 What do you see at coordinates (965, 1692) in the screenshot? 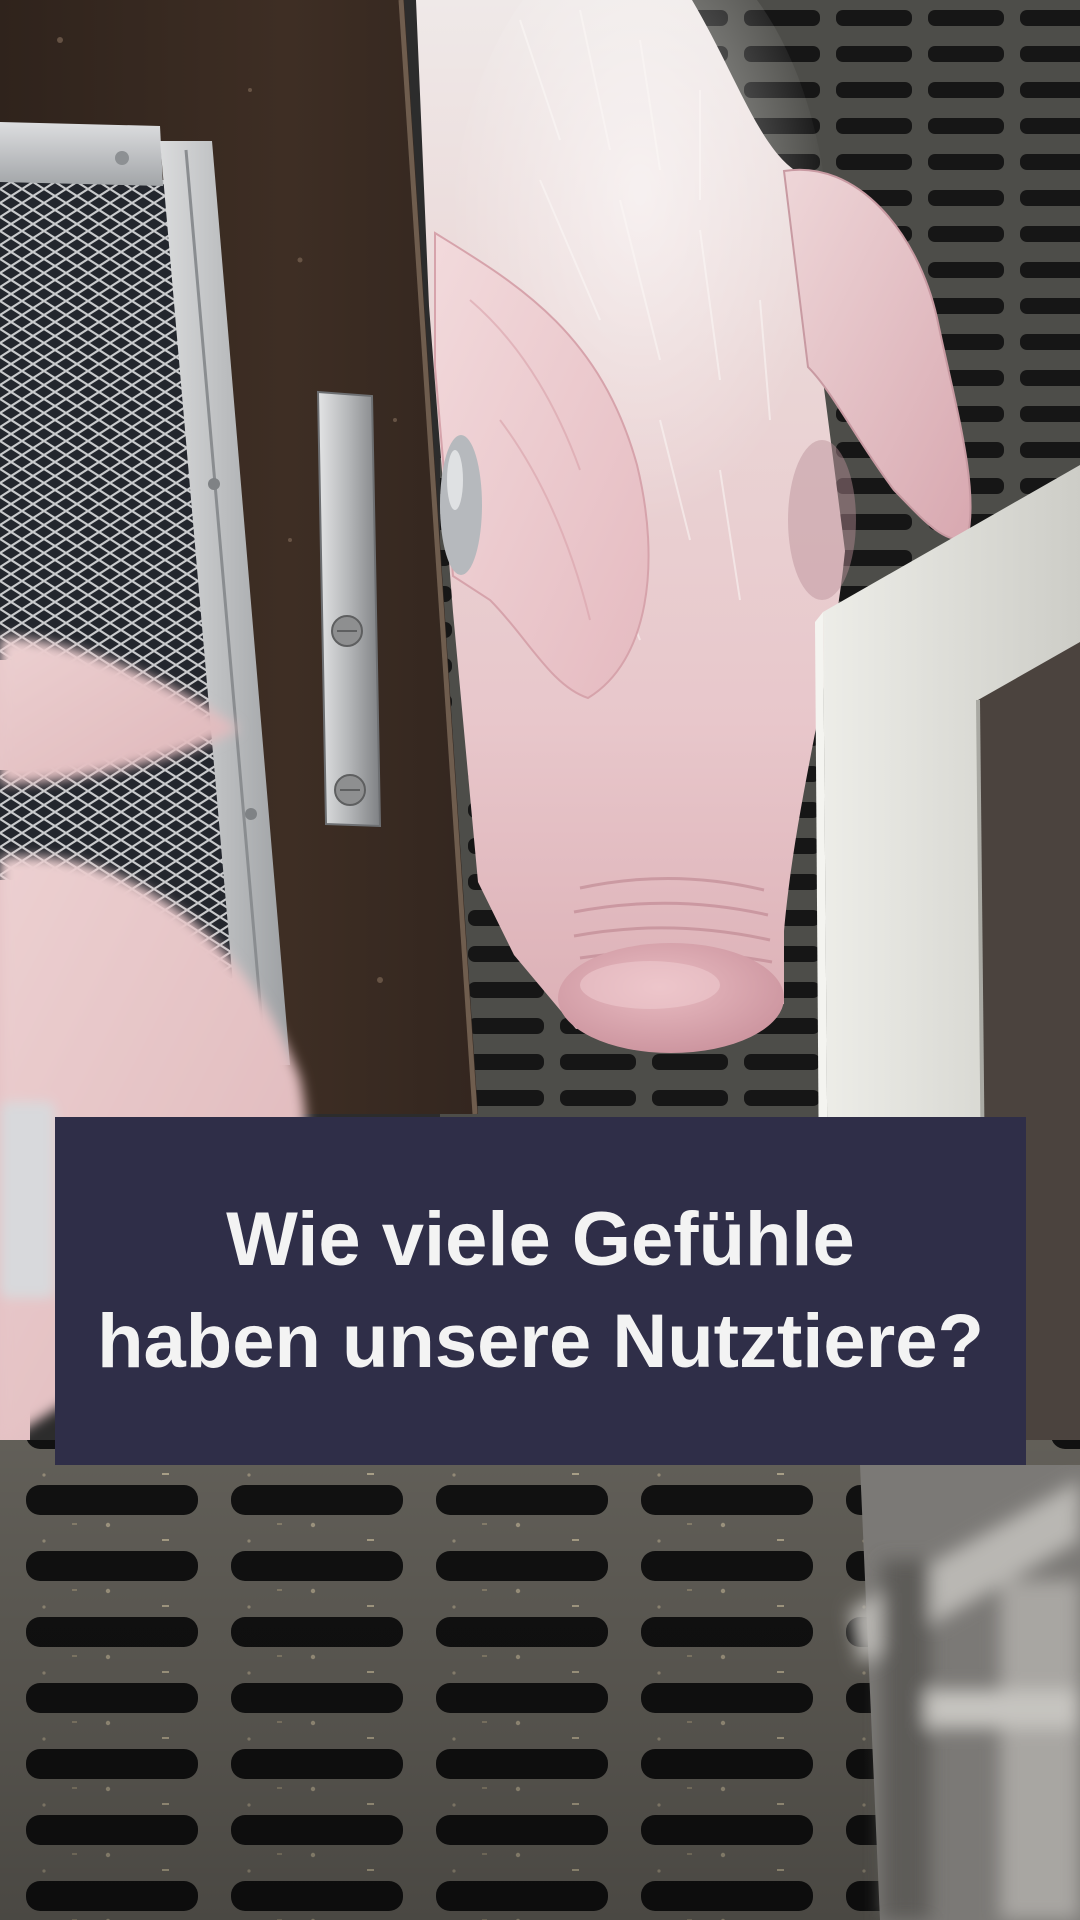
I see `metal-bars` at bounding box center [965, 1692].